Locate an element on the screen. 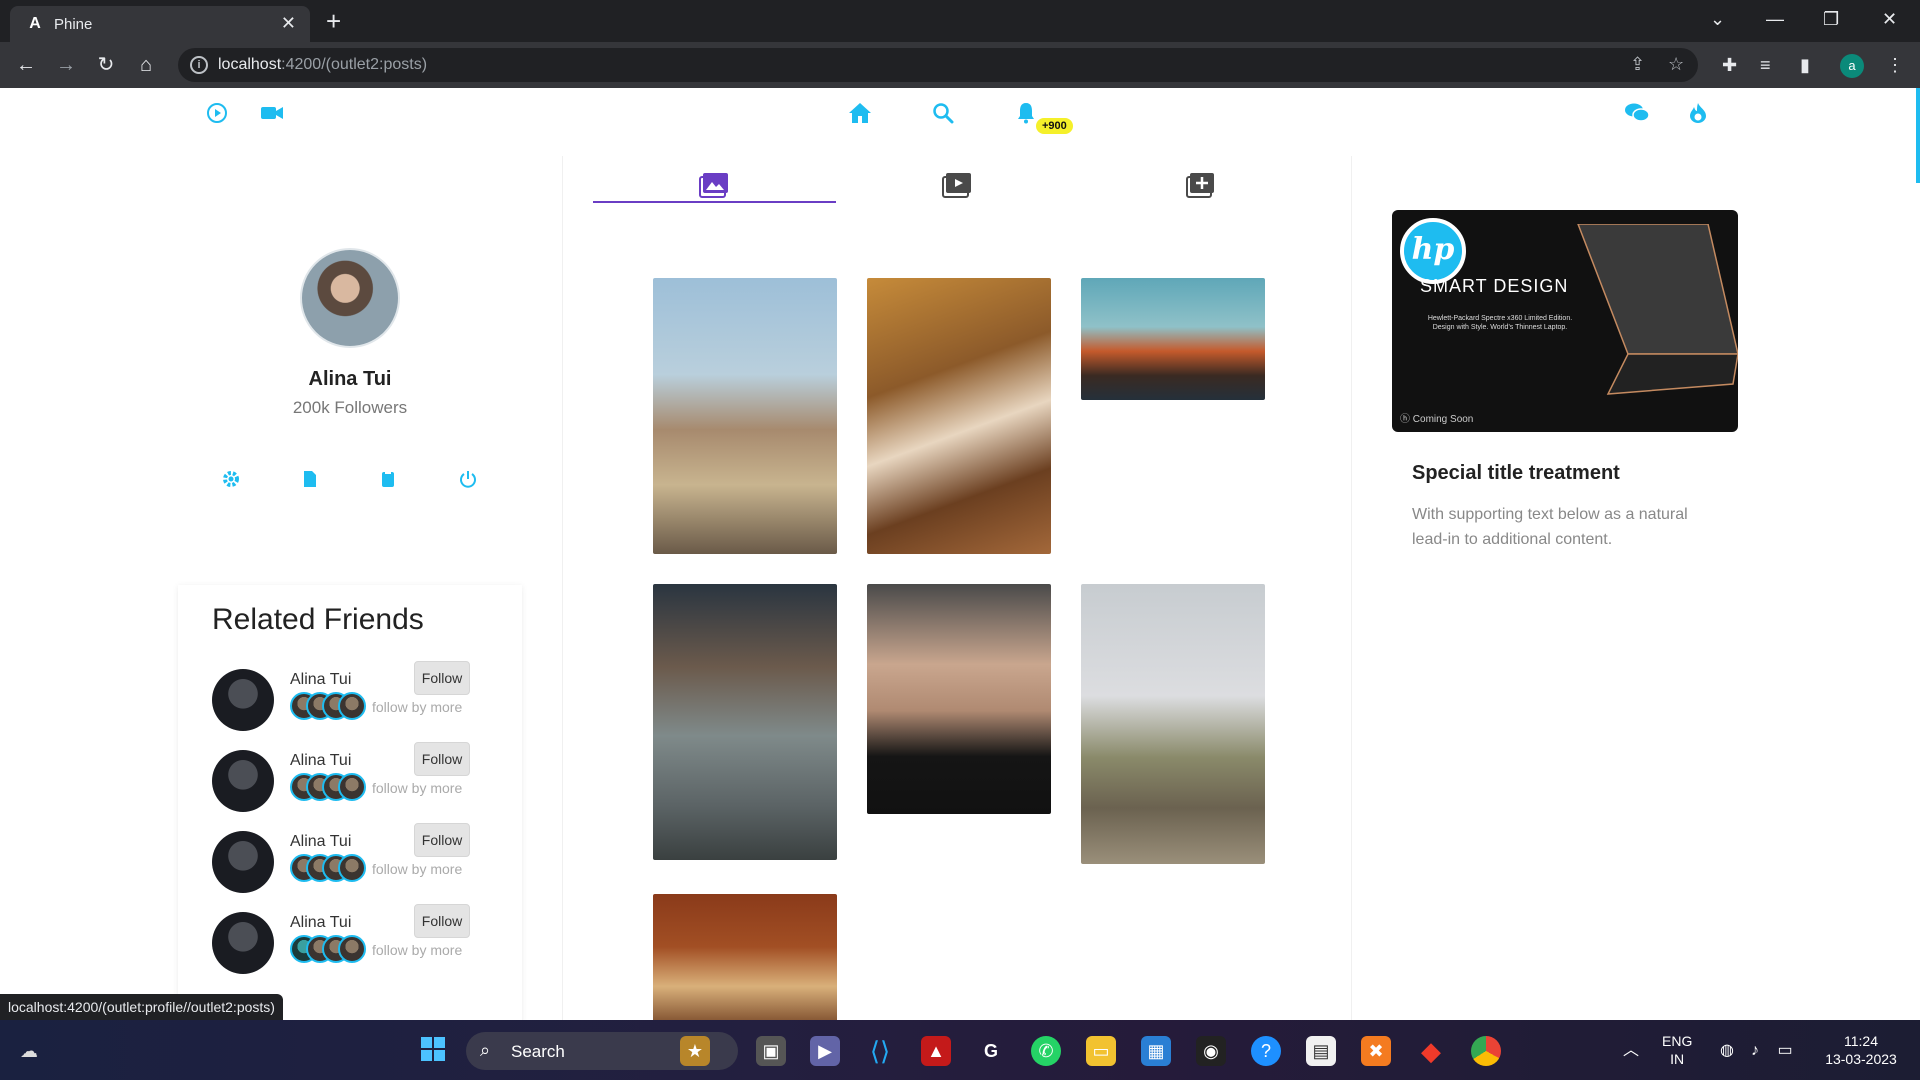 The height and width of the screenshot is (1080, 1920). tab-title: Phine is located at coordinates (73, 24).